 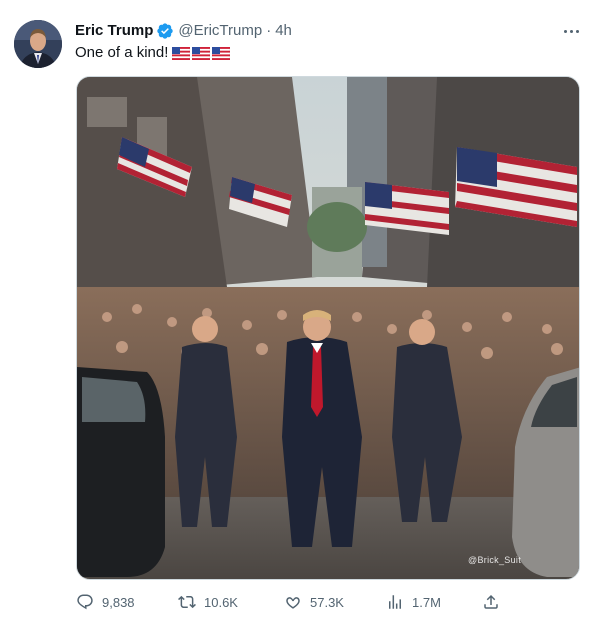 I want to click on tweet-text: One of a kind!, so click(x=153, y=53).